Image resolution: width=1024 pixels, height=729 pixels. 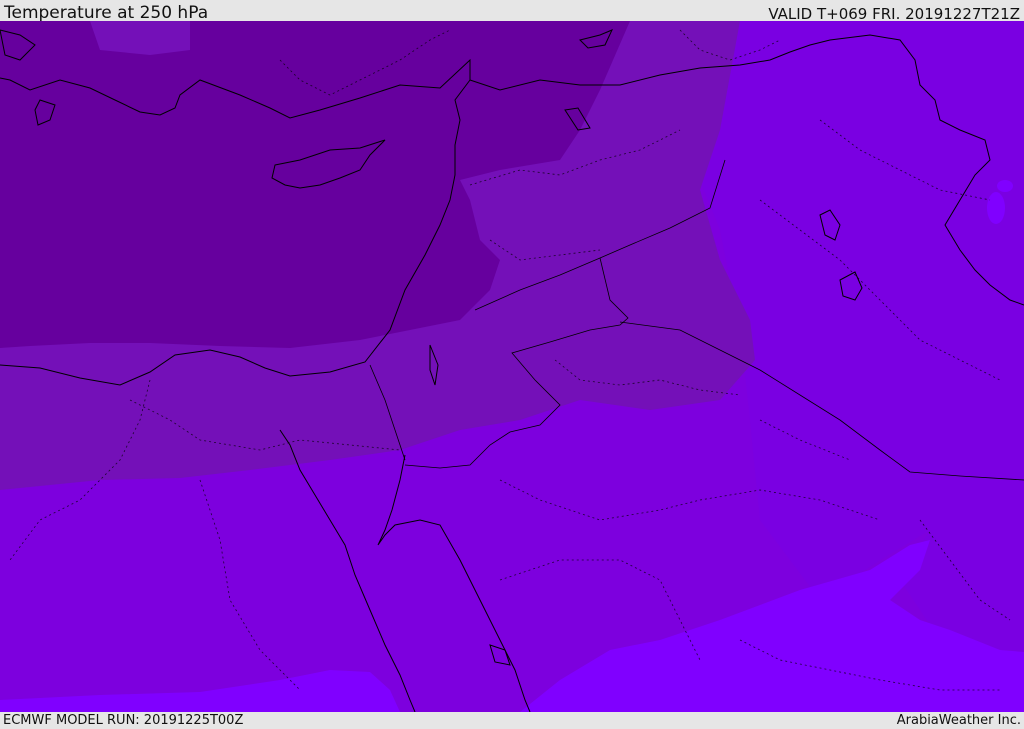 What do you see at coordinates (958, 720) in the screenshot?
I see `credit-label: ArabiaWeather Inc.` at bounding box center [958, 720].